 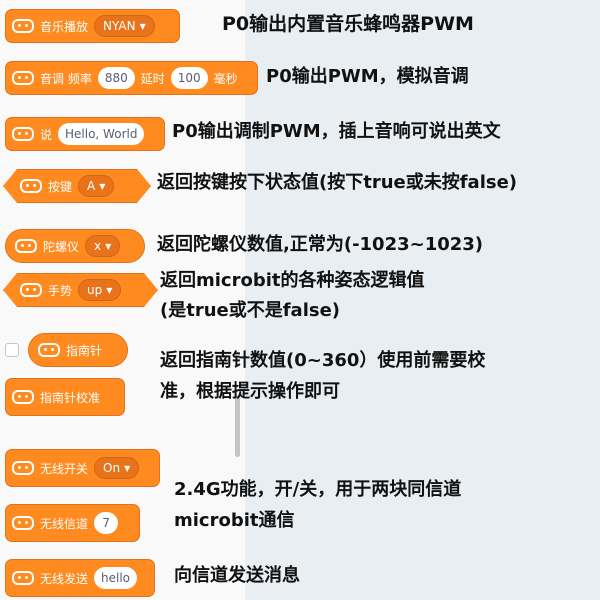 I want to click on radio-switch-dropdown: On ▼, so click(x=117, y=468).